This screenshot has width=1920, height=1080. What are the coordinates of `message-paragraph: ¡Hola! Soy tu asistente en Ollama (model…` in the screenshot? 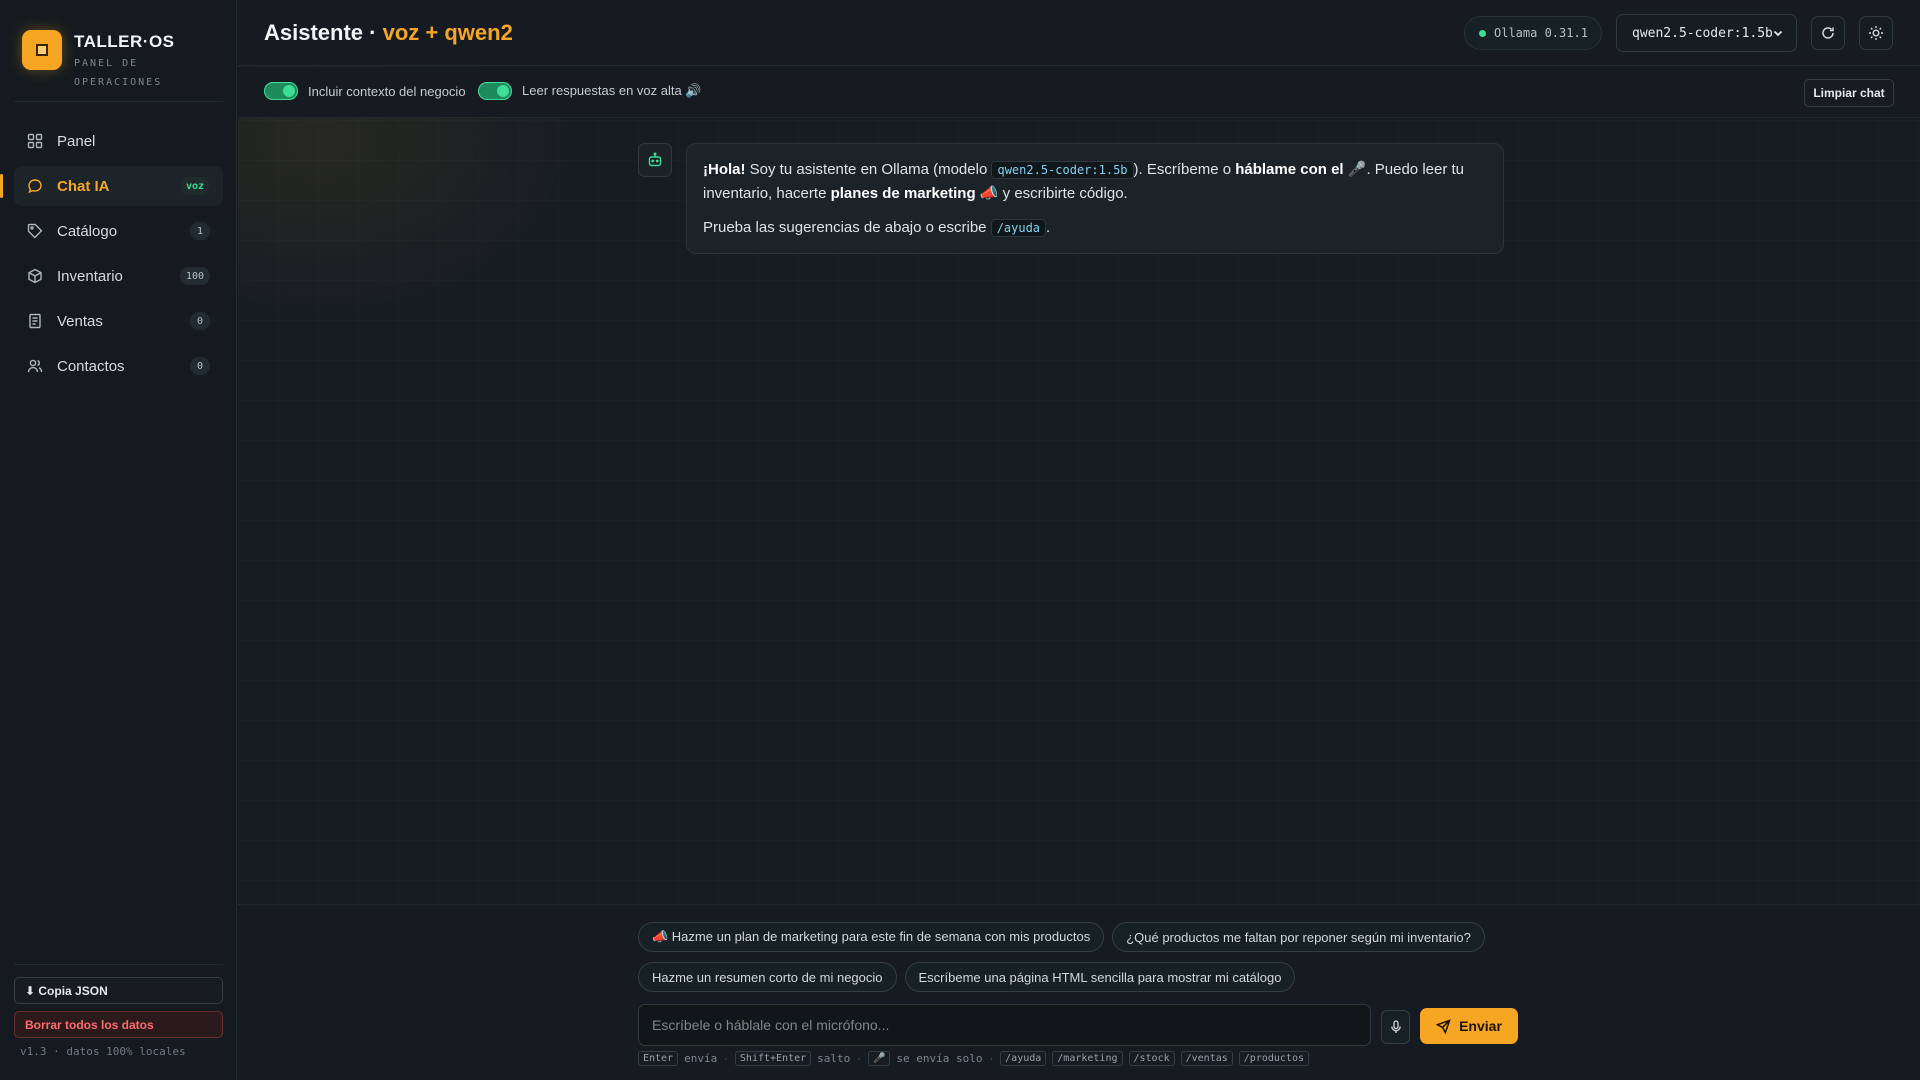 It's located at (1084, 181).